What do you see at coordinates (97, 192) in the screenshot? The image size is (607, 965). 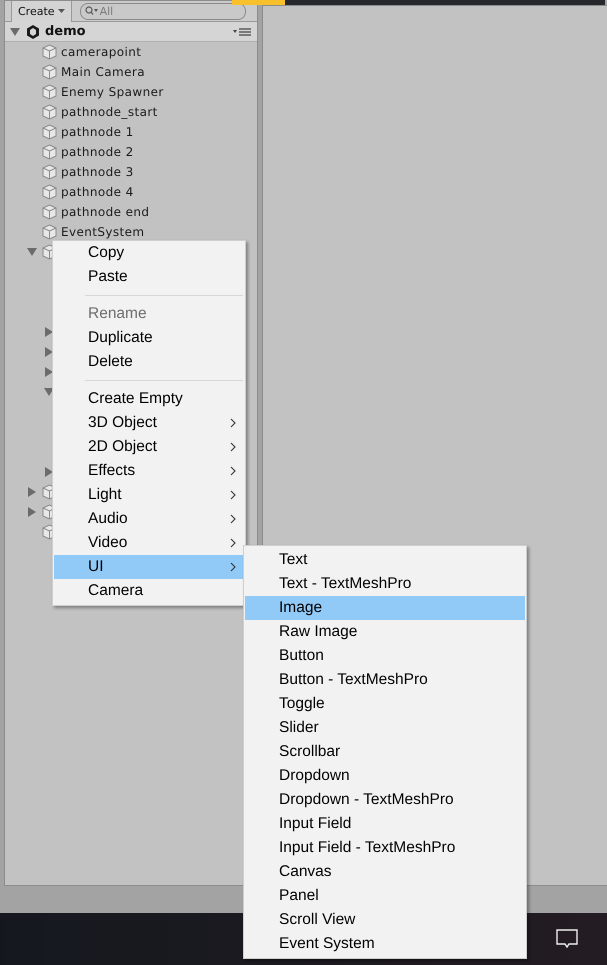 I see `tree-item: pathnode 4` at bounding box center [97, 192].